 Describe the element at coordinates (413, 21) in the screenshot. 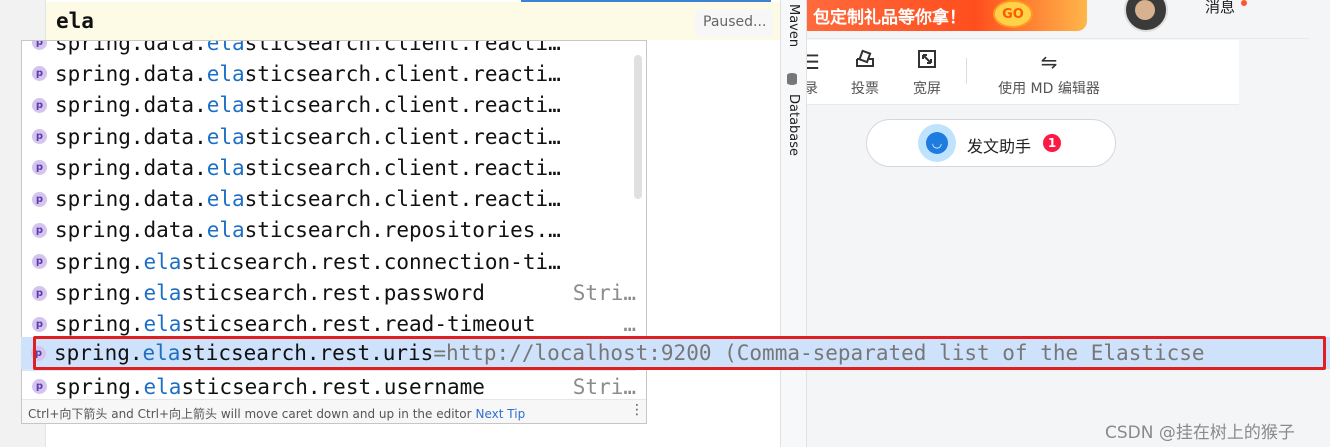

I see `editor-current-line` at that location.